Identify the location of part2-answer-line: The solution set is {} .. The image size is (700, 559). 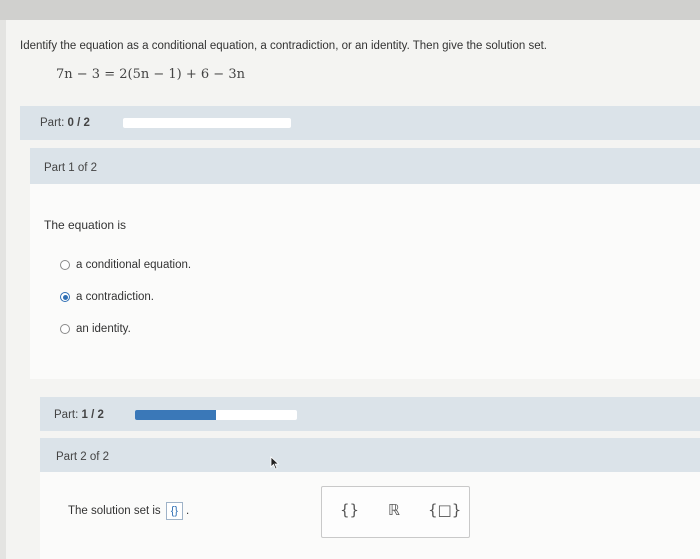
(128, 511).